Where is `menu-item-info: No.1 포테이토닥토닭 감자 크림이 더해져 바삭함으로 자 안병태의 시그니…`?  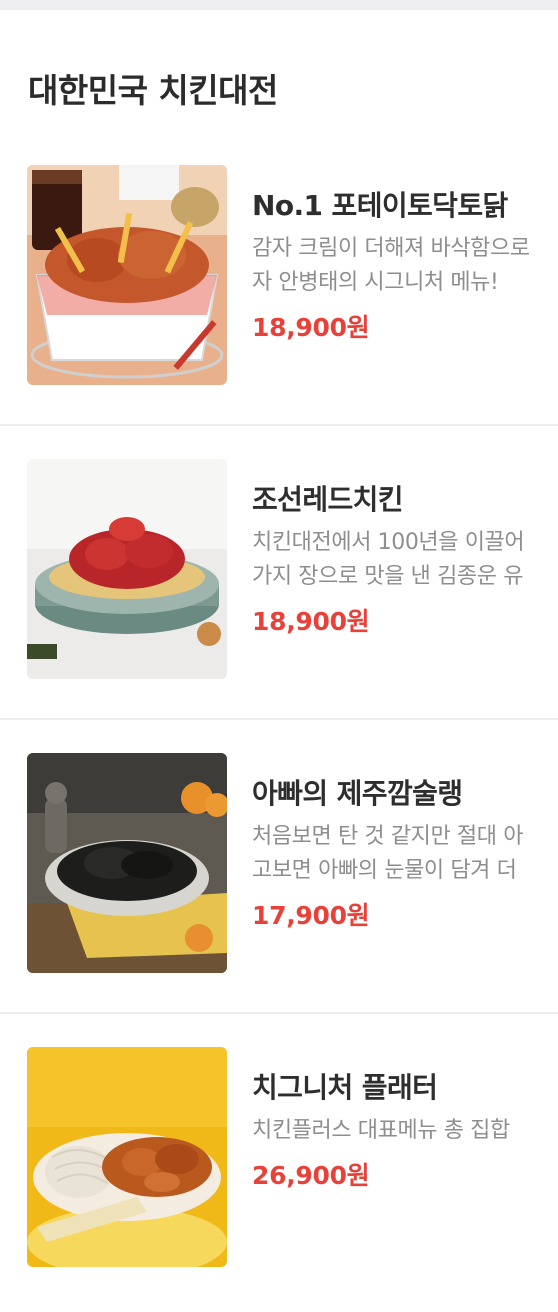 menu-item-info: No.1 포테이토닥토닭 감자 크림이 더해져 바삭함으로 자 안병태의 시그니… is located at coordinates (405, 265).